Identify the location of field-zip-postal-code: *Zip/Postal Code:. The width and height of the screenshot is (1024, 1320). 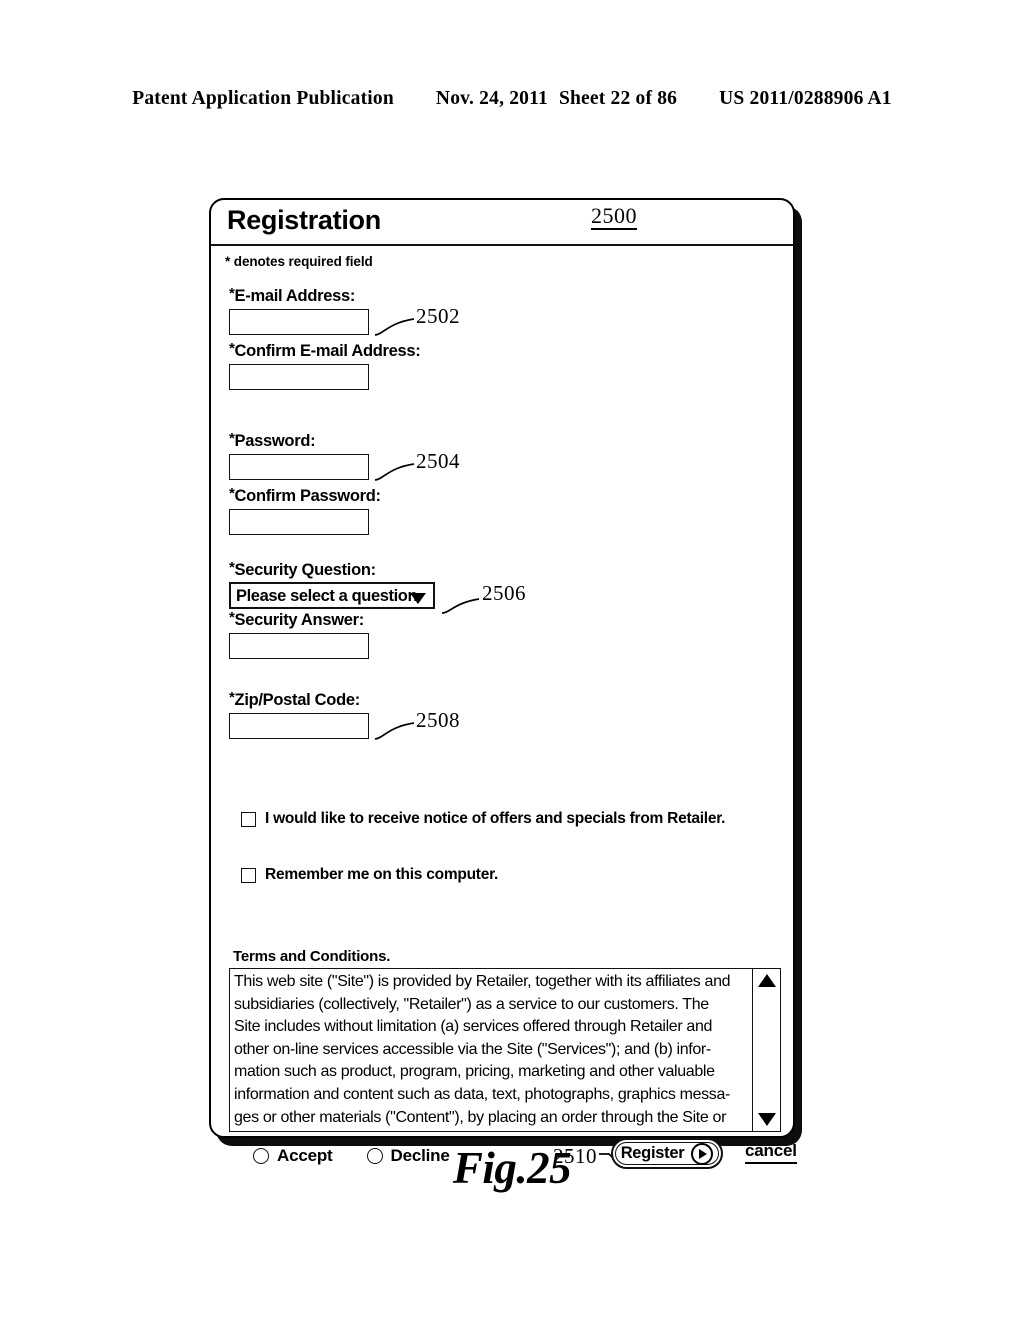
(299, 715).